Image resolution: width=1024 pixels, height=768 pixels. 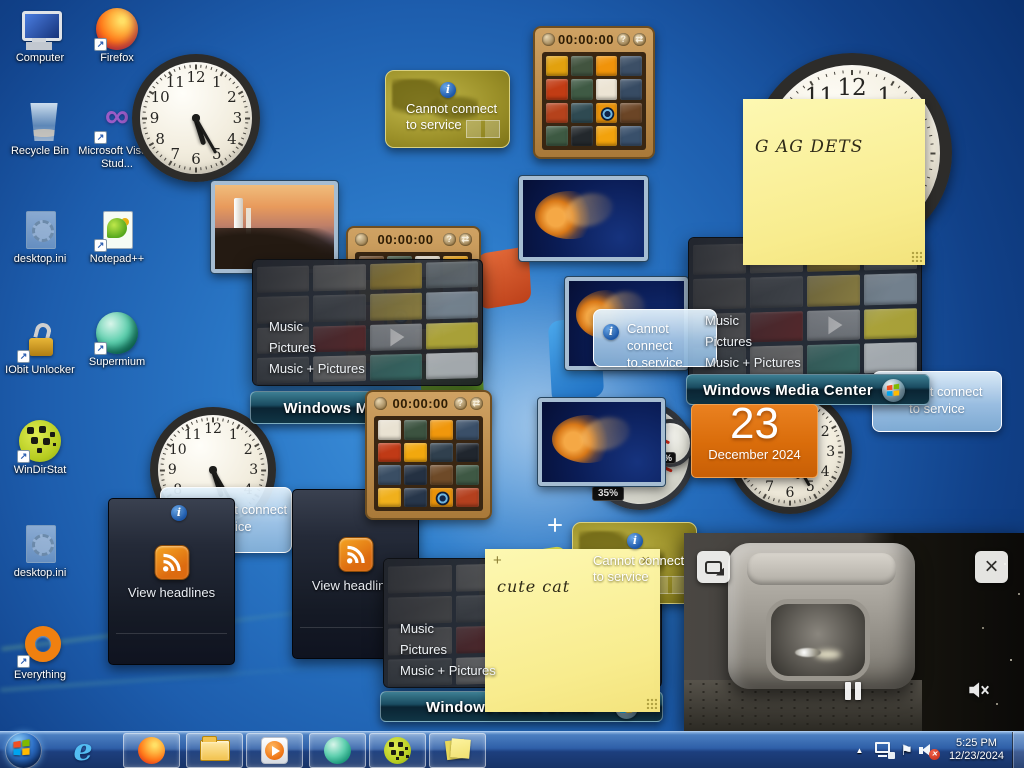 What do you see at coordinates (39, 341) in the screenshot?
I see `iobit-unlocker-icon` at bounding box center [39, 341].